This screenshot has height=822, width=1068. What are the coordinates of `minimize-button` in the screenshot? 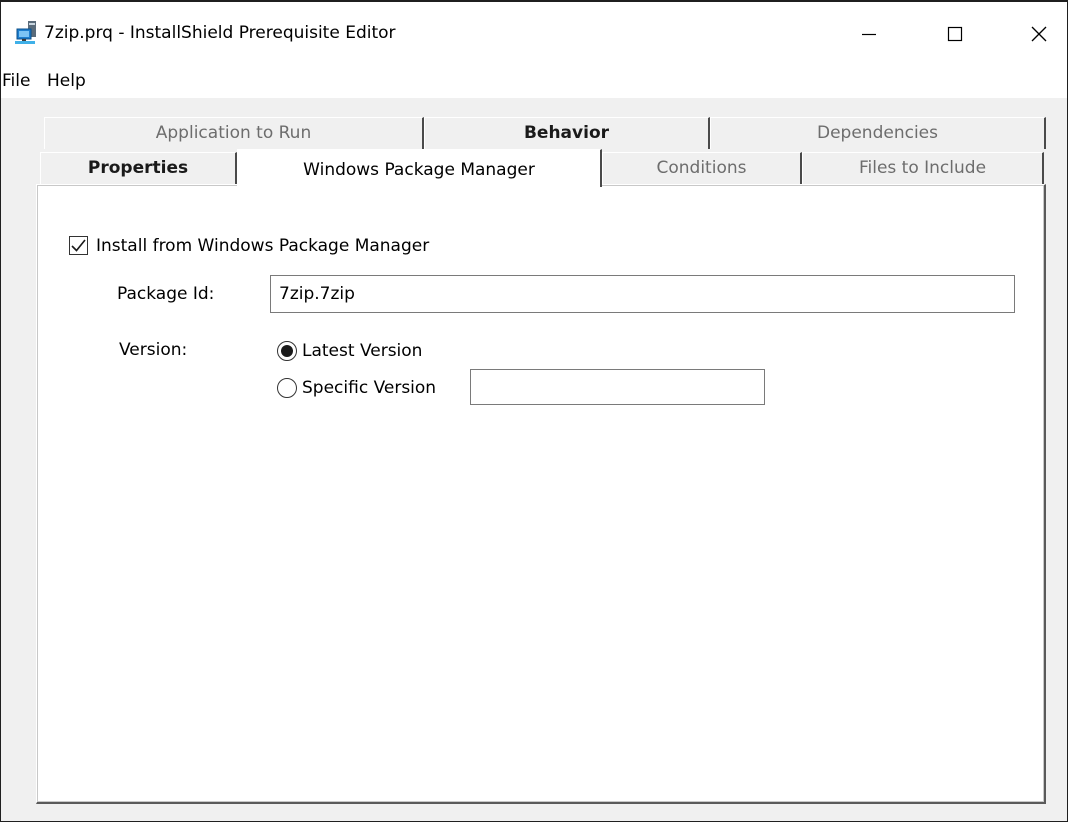 It's located at (869, 34).